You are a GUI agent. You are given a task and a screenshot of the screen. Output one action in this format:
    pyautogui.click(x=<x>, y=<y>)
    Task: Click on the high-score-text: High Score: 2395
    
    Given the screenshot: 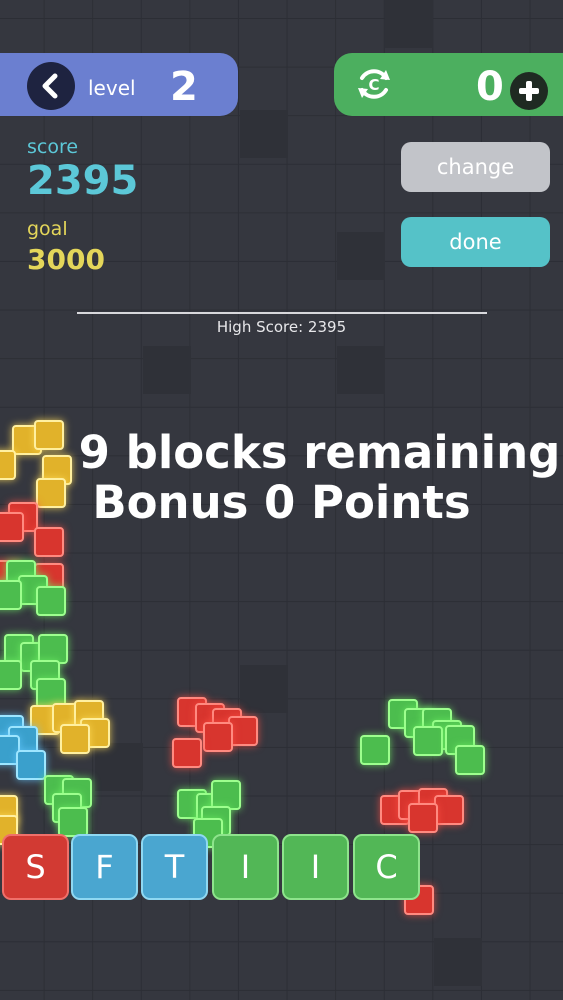 What is the action you would take?
    pyautogui.click(x=281, y=327)
    